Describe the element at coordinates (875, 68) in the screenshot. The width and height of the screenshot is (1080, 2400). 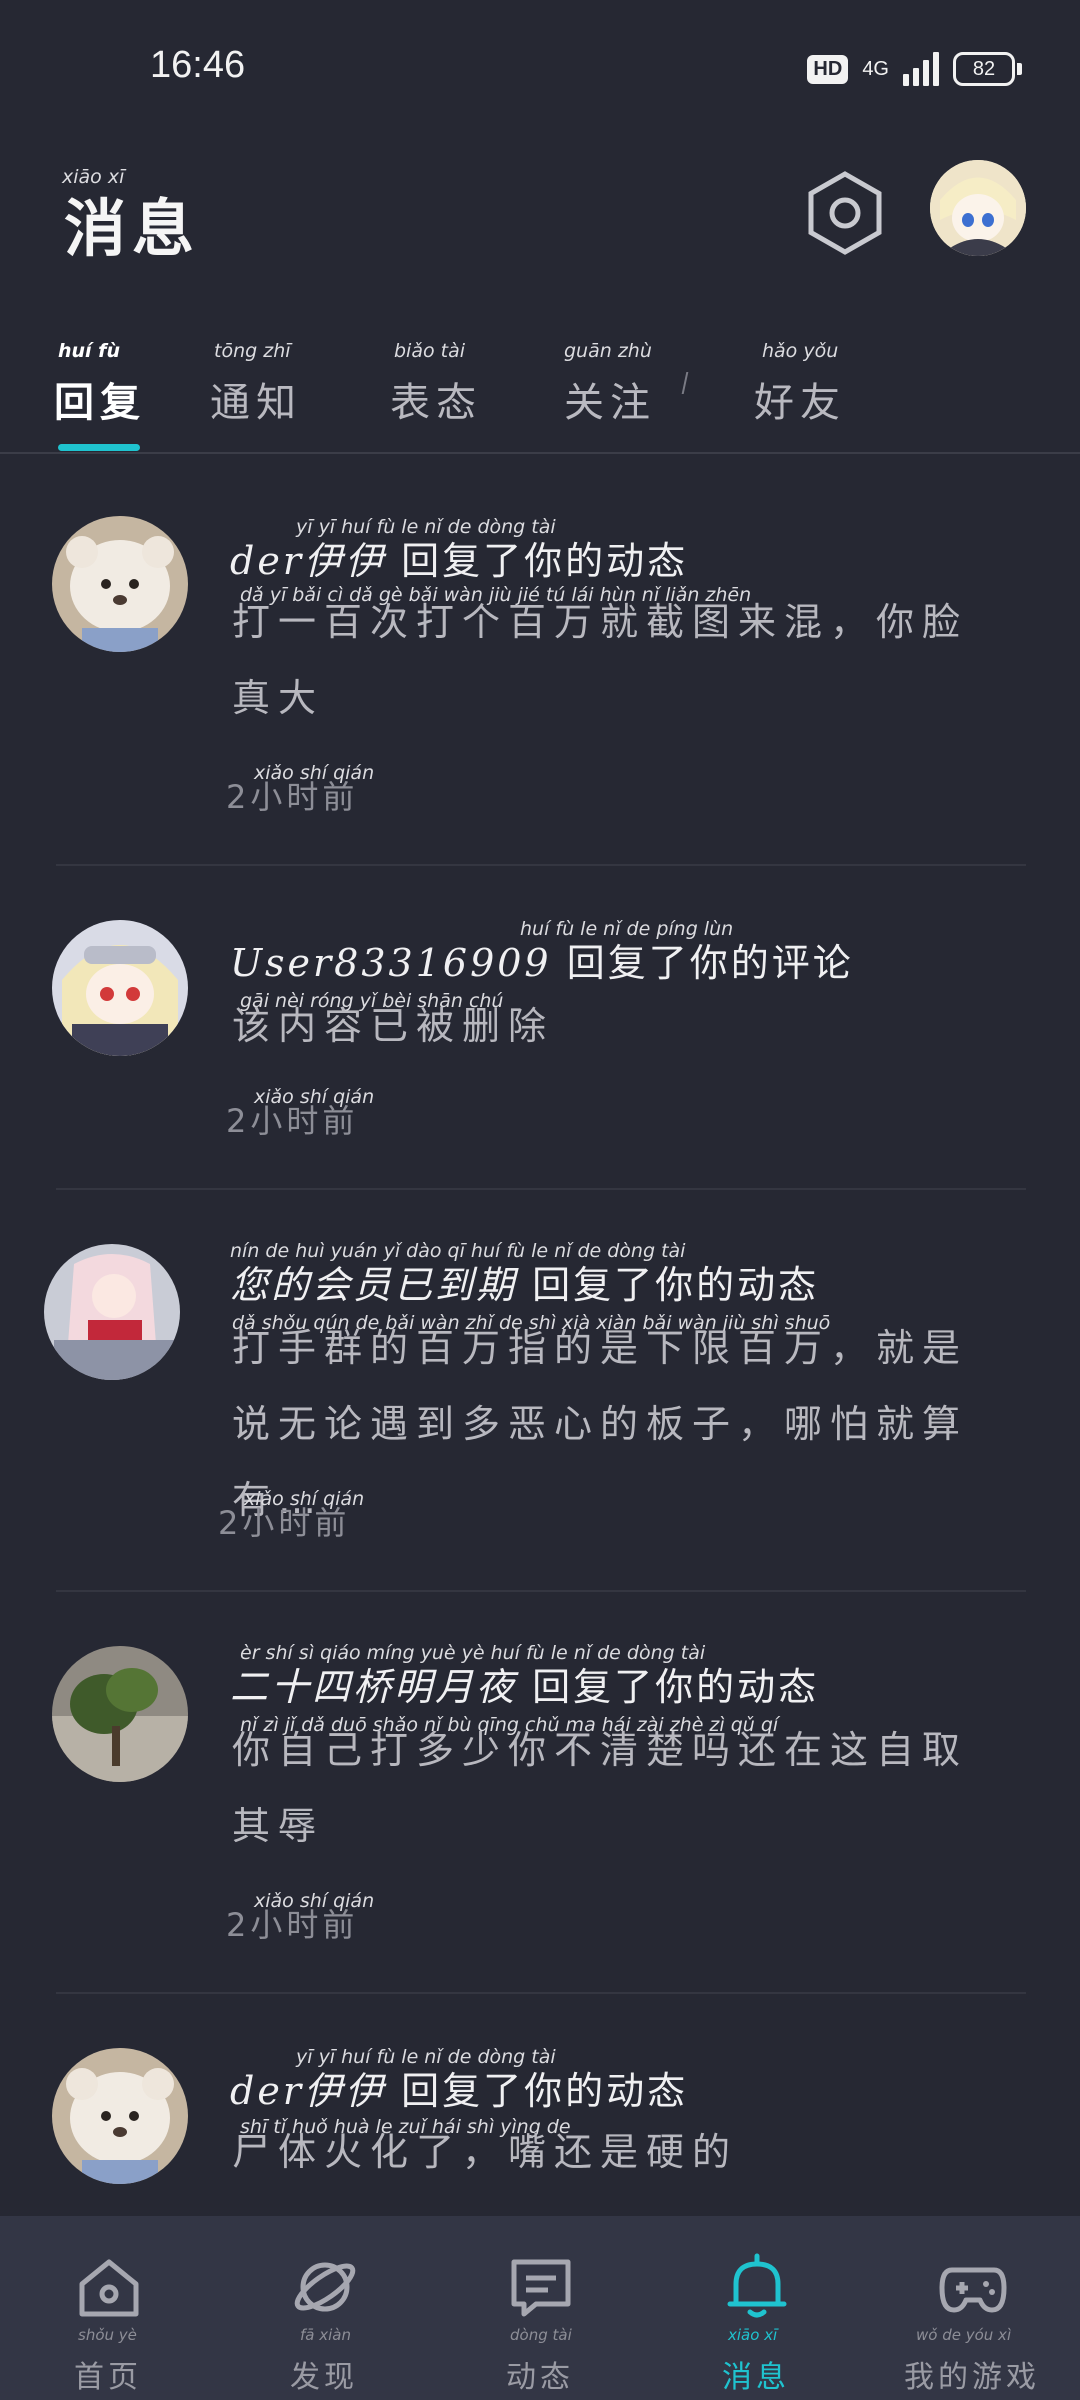
I see `network-label: 4G` at that location.